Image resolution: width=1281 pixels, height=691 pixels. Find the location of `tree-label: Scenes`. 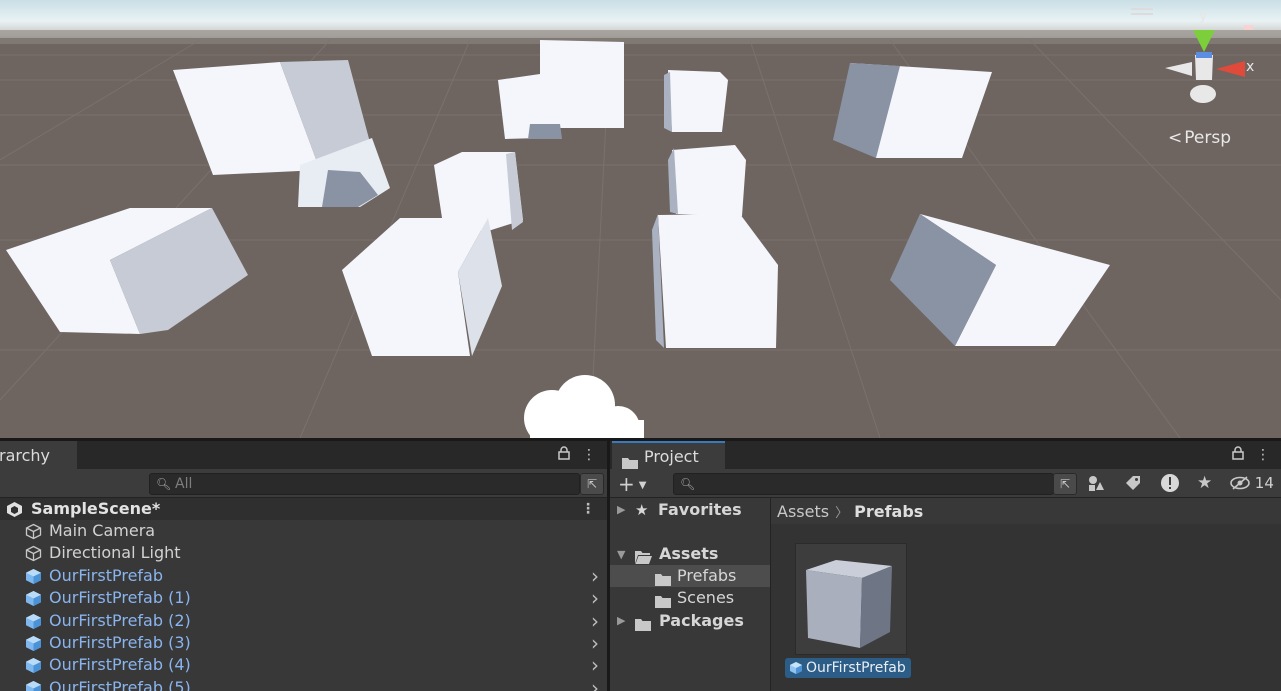

tree-label: Scenes is located at coordinates (706, 597).